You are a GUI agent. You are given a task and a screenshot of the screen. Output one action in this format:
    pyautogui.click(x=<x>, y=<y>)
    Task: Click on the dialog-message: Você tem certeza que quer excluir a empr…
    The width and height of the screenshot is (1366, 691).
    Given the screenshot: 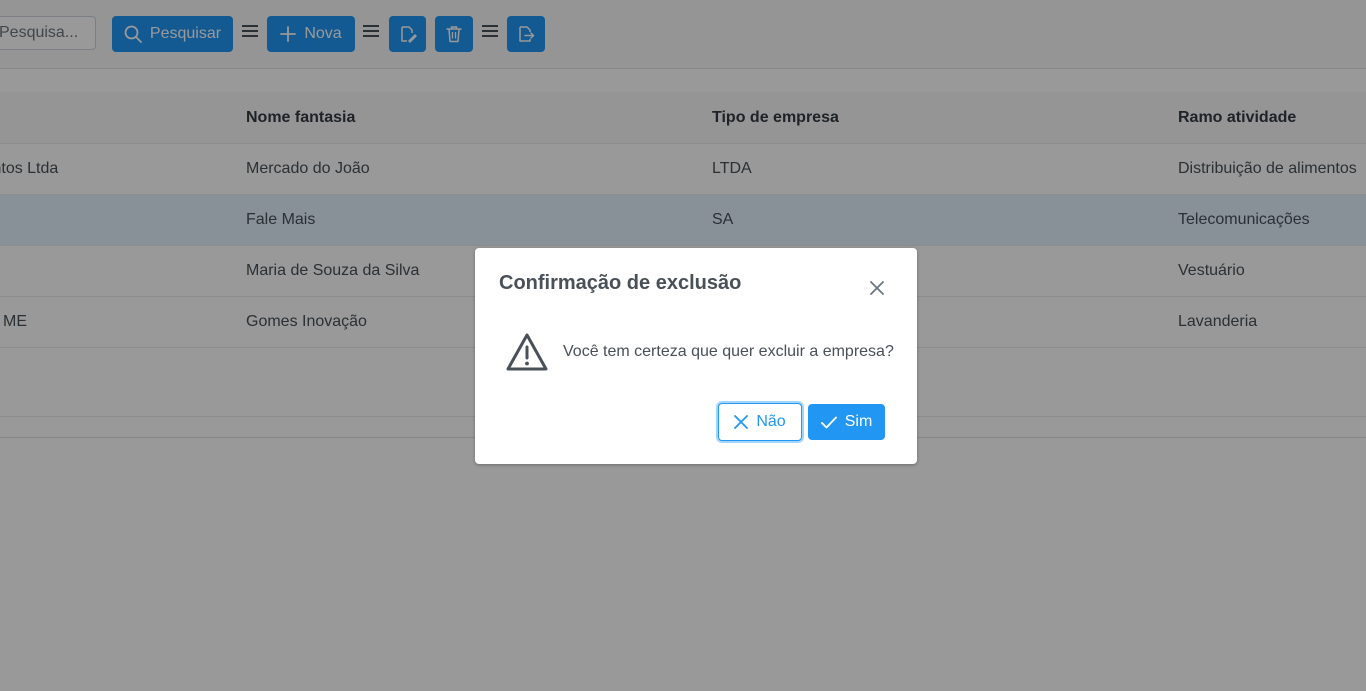 What is the action you would take?
    pyautogui.click(x=728, y=351)
    